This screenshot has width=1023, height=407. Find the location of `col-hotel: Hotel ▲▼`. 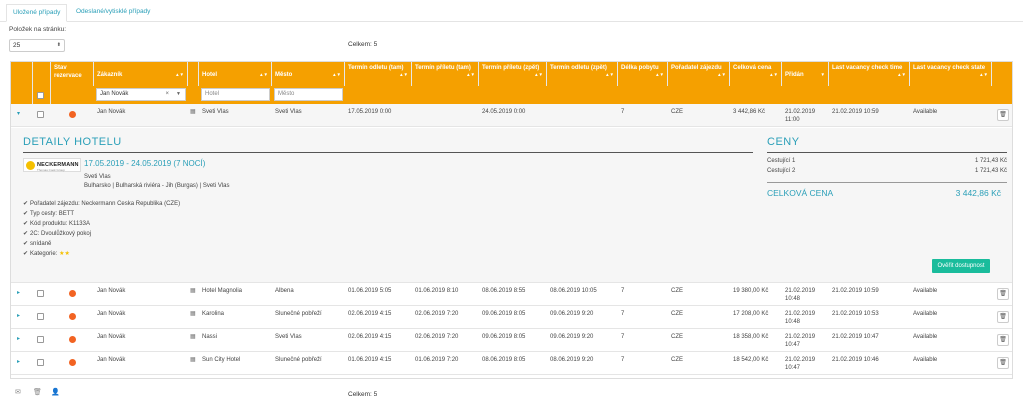

col-hotel: Hotel ▲▼ is located at coordinates (235, 74).